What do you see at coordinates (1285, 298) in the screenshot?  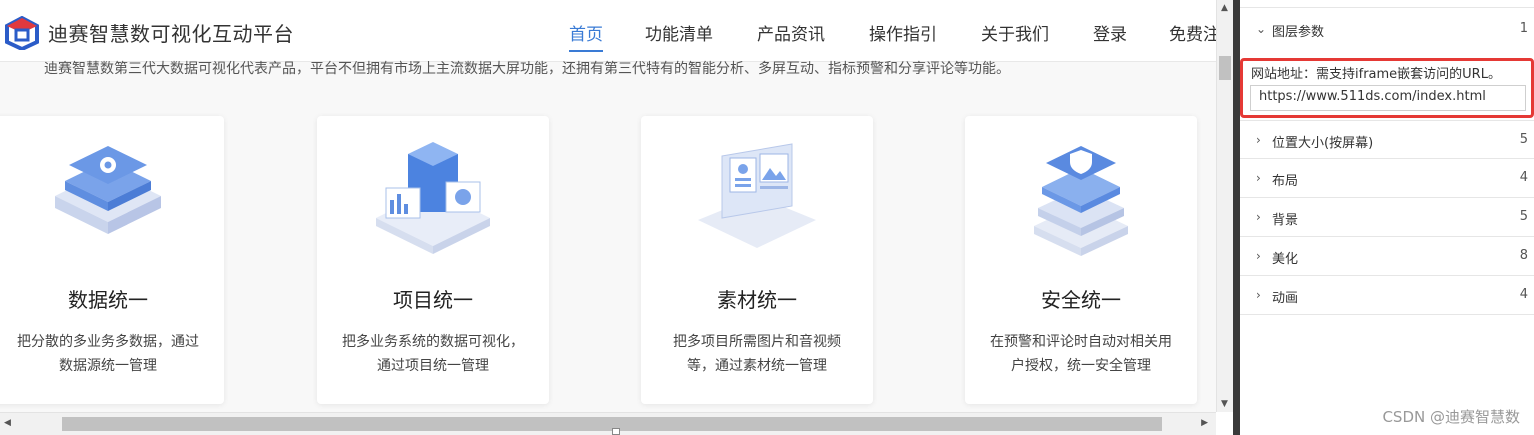 I see `section-label: 动画` at bounding box center [1285, 298].